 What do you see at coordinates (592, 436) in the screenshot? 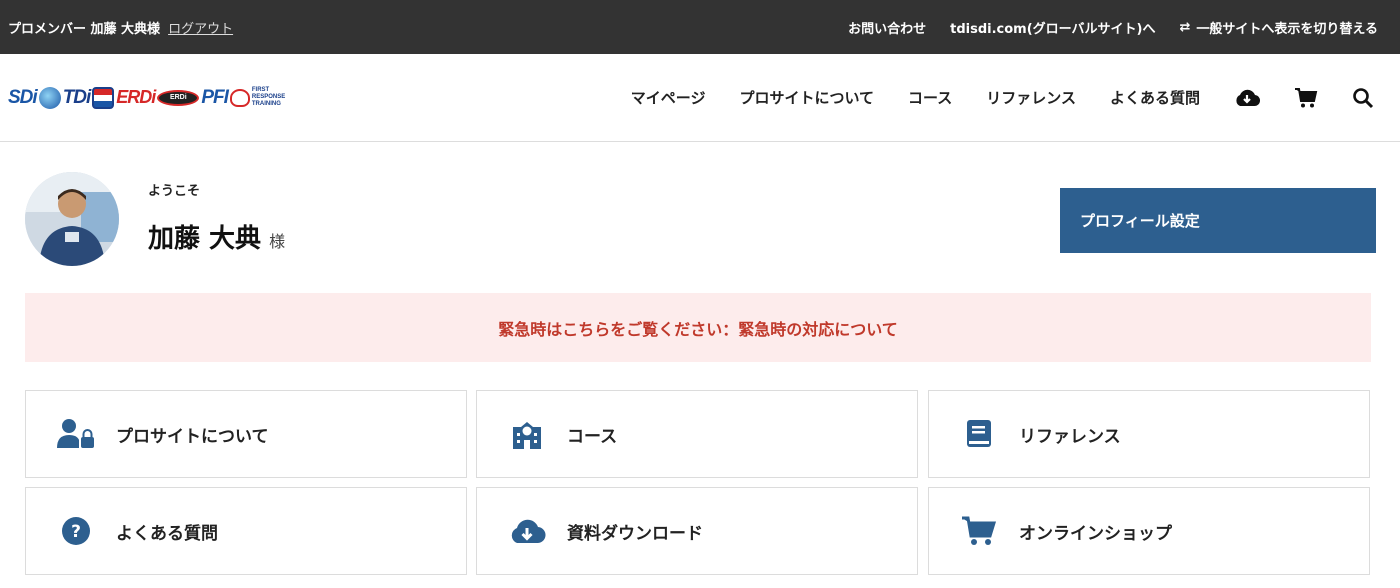
I see `card-label: コース` at bounding box center [592, 436].